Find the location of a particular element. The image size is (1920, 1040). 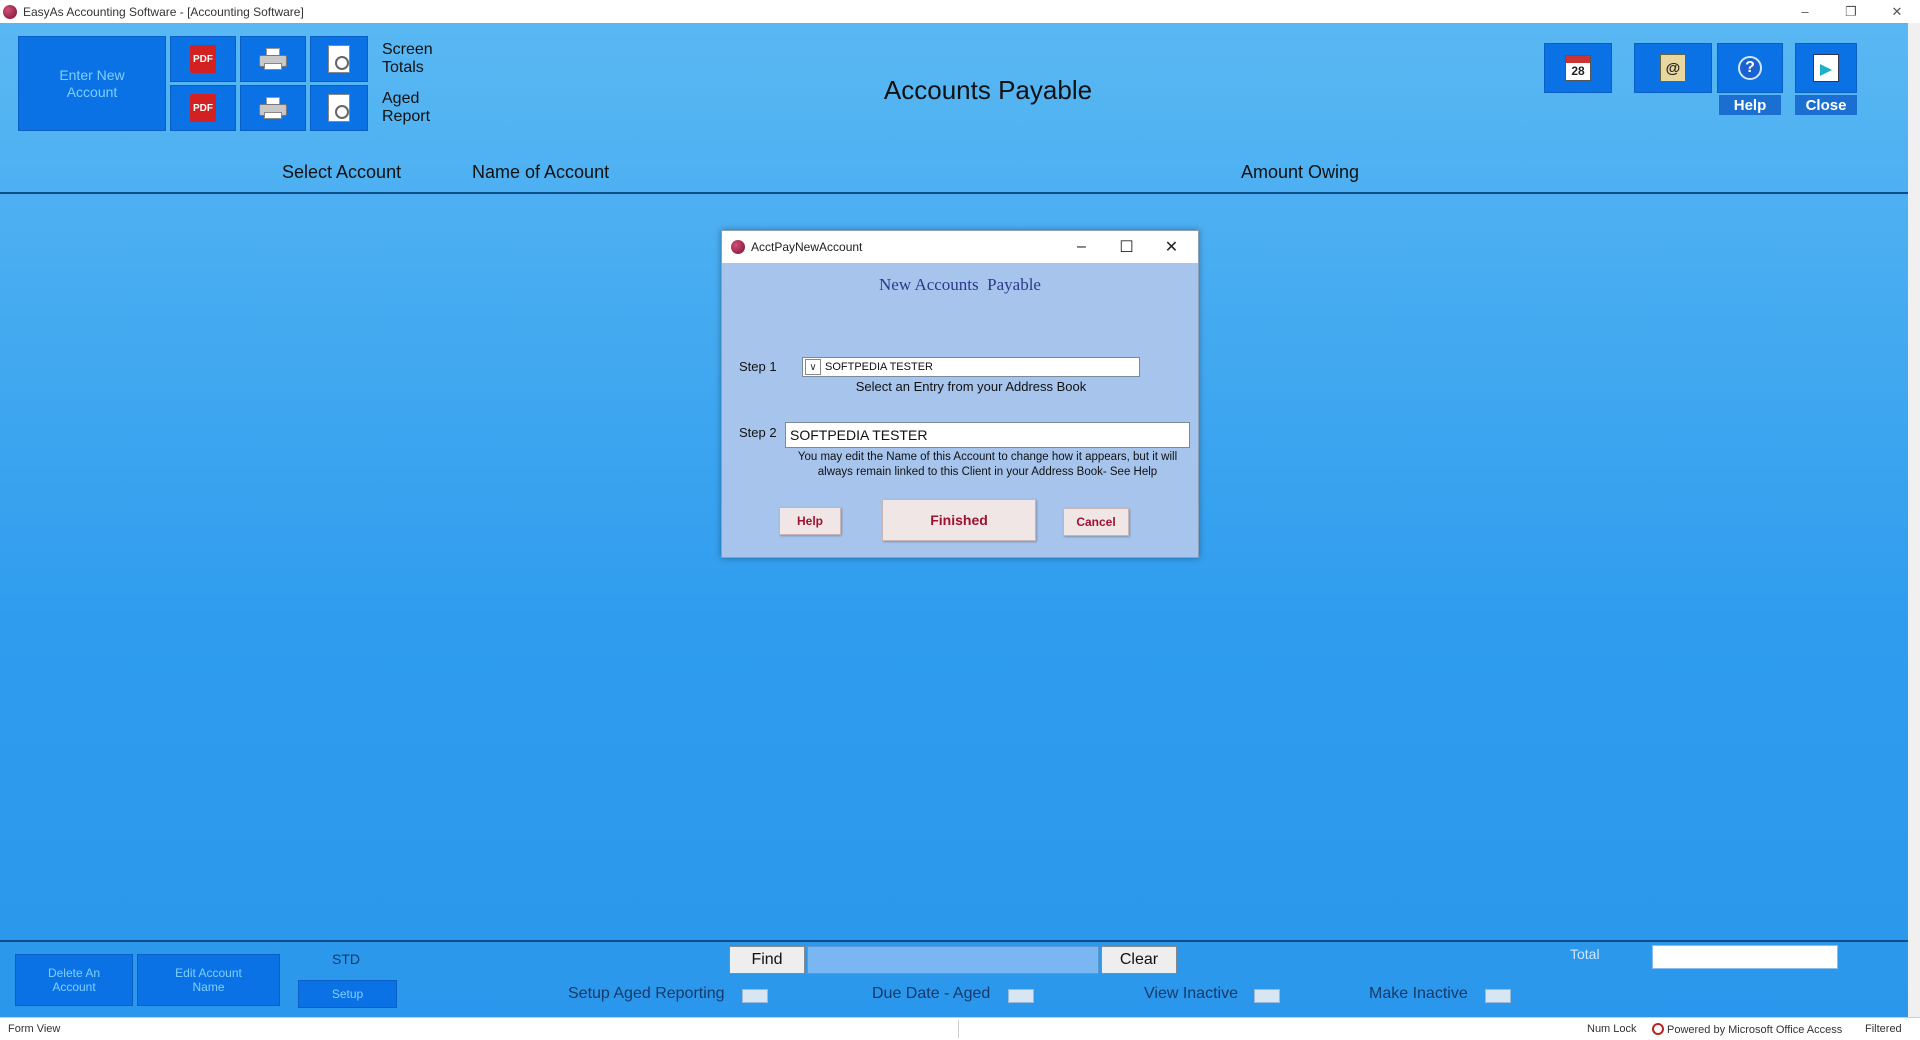

help-caption: Help is located at coordinates (1750, 105).